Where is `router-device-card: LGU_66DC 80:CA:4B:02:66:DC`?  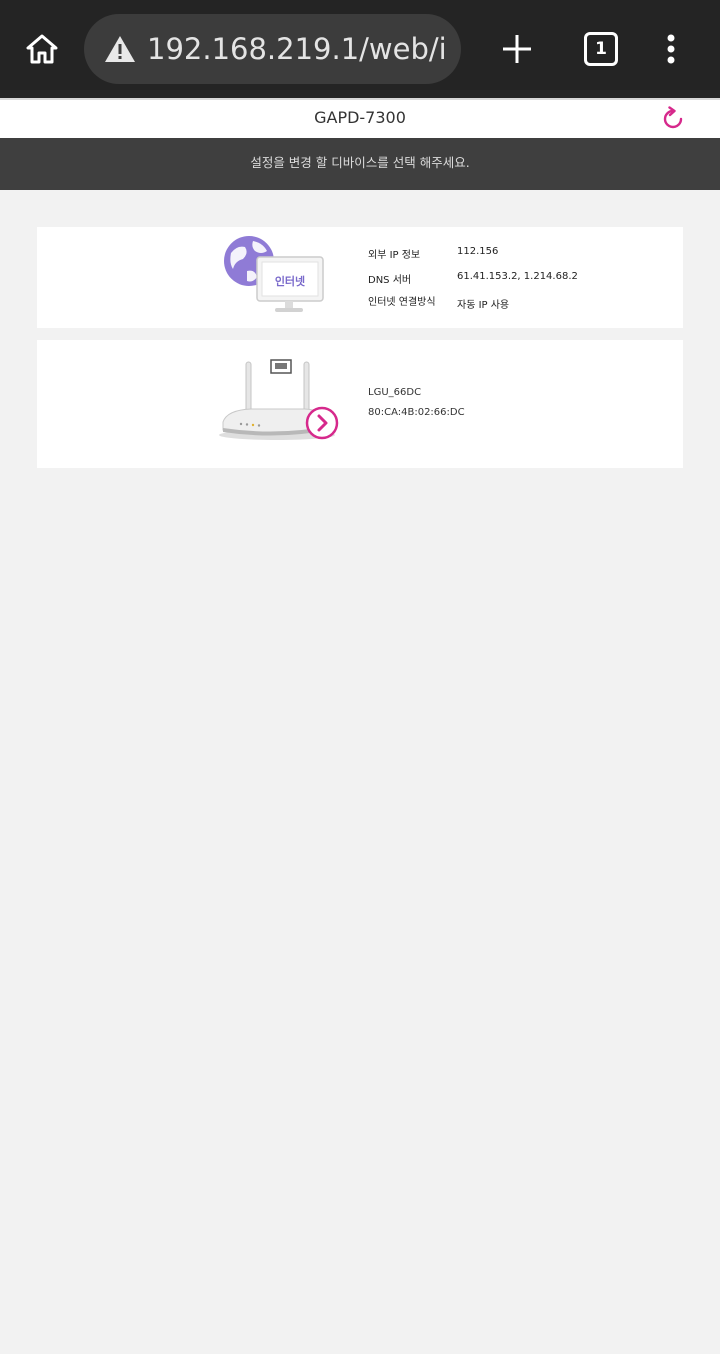
router-device-card: LGU_66DC 80:CA:4B:02:66:DC is located at coordinates (360, 404).